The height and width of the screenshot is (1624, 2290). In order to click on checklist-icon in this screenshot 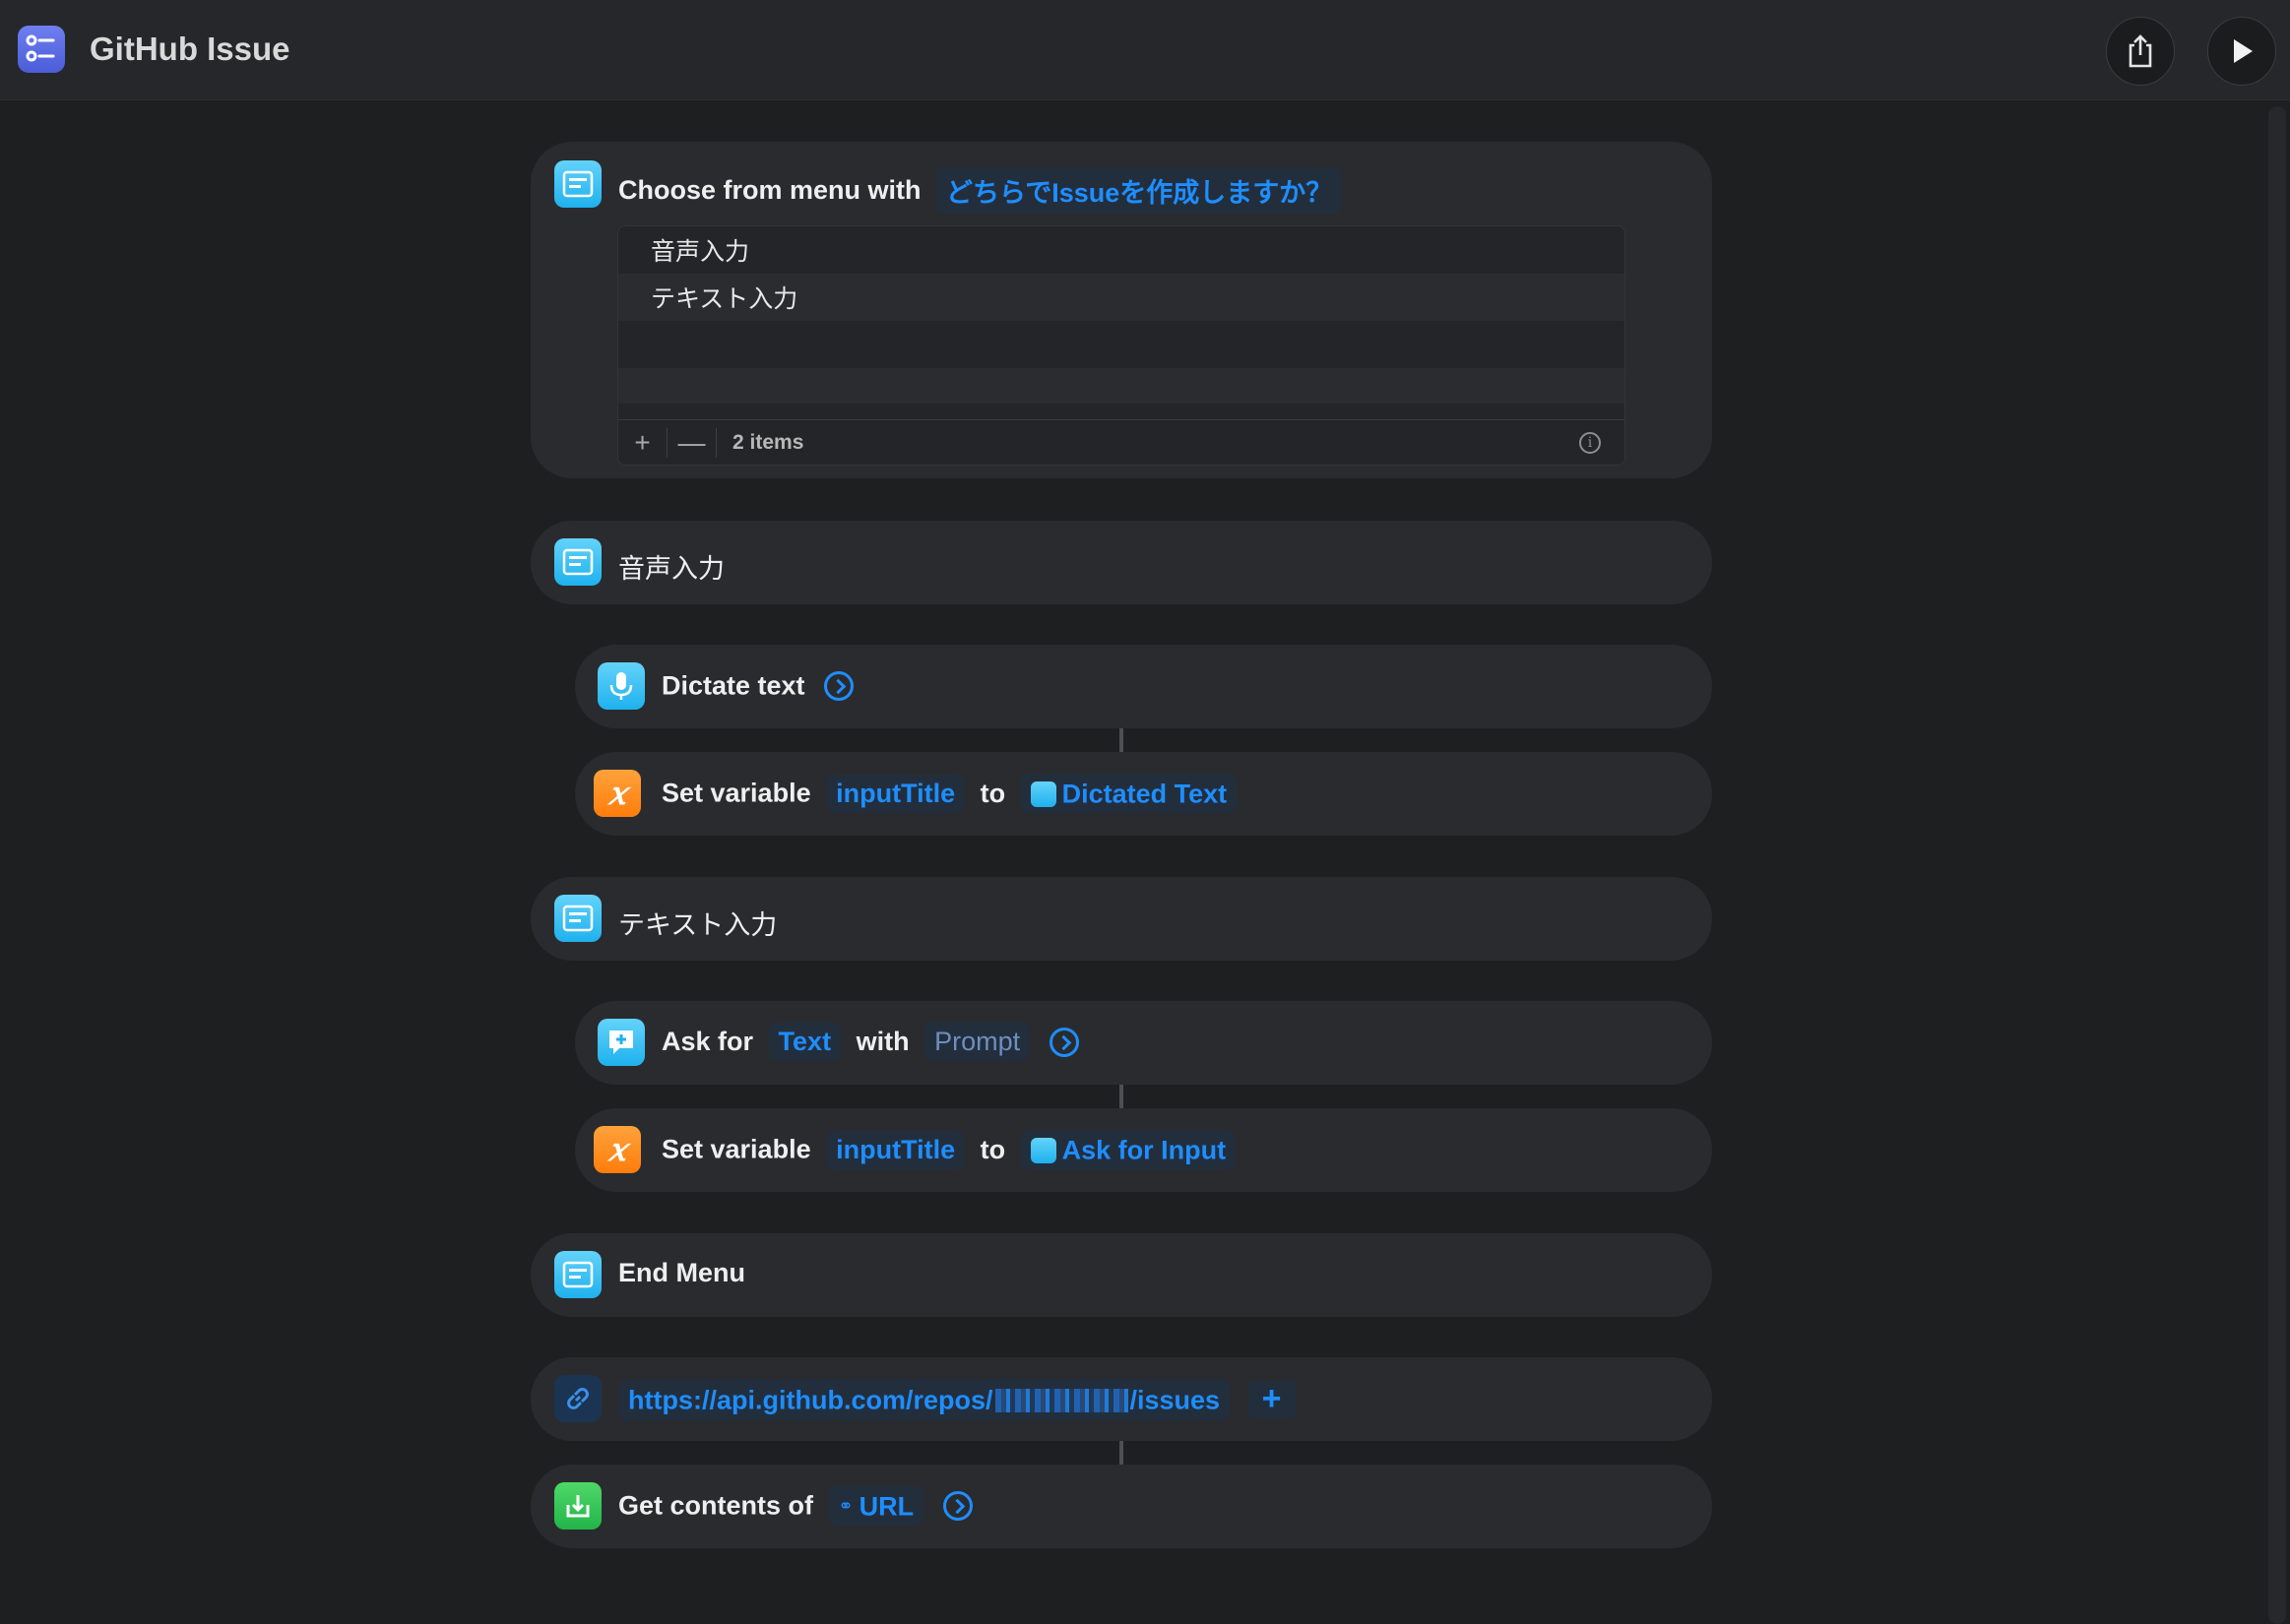, I will do `click(41, 49)`.